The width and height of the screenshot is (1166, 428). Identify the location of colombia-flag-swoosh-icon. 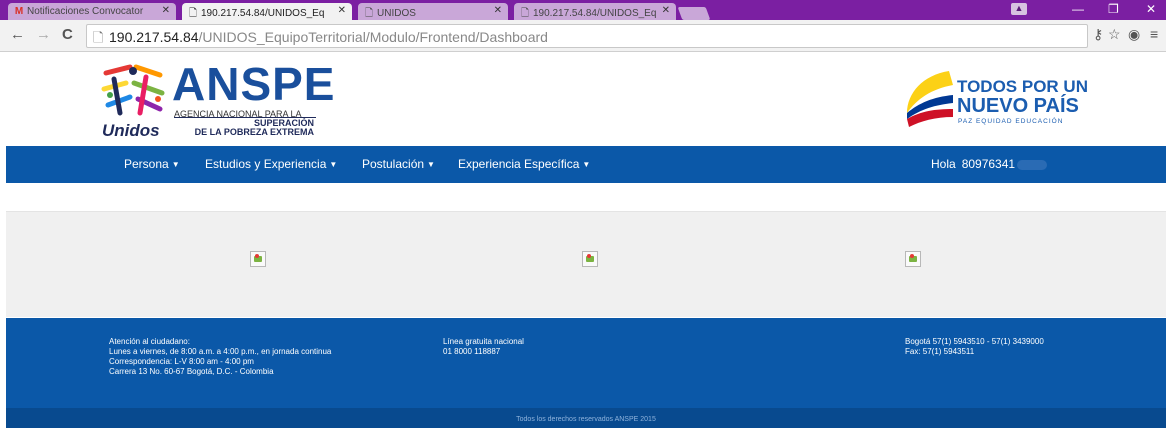
(930, 99).